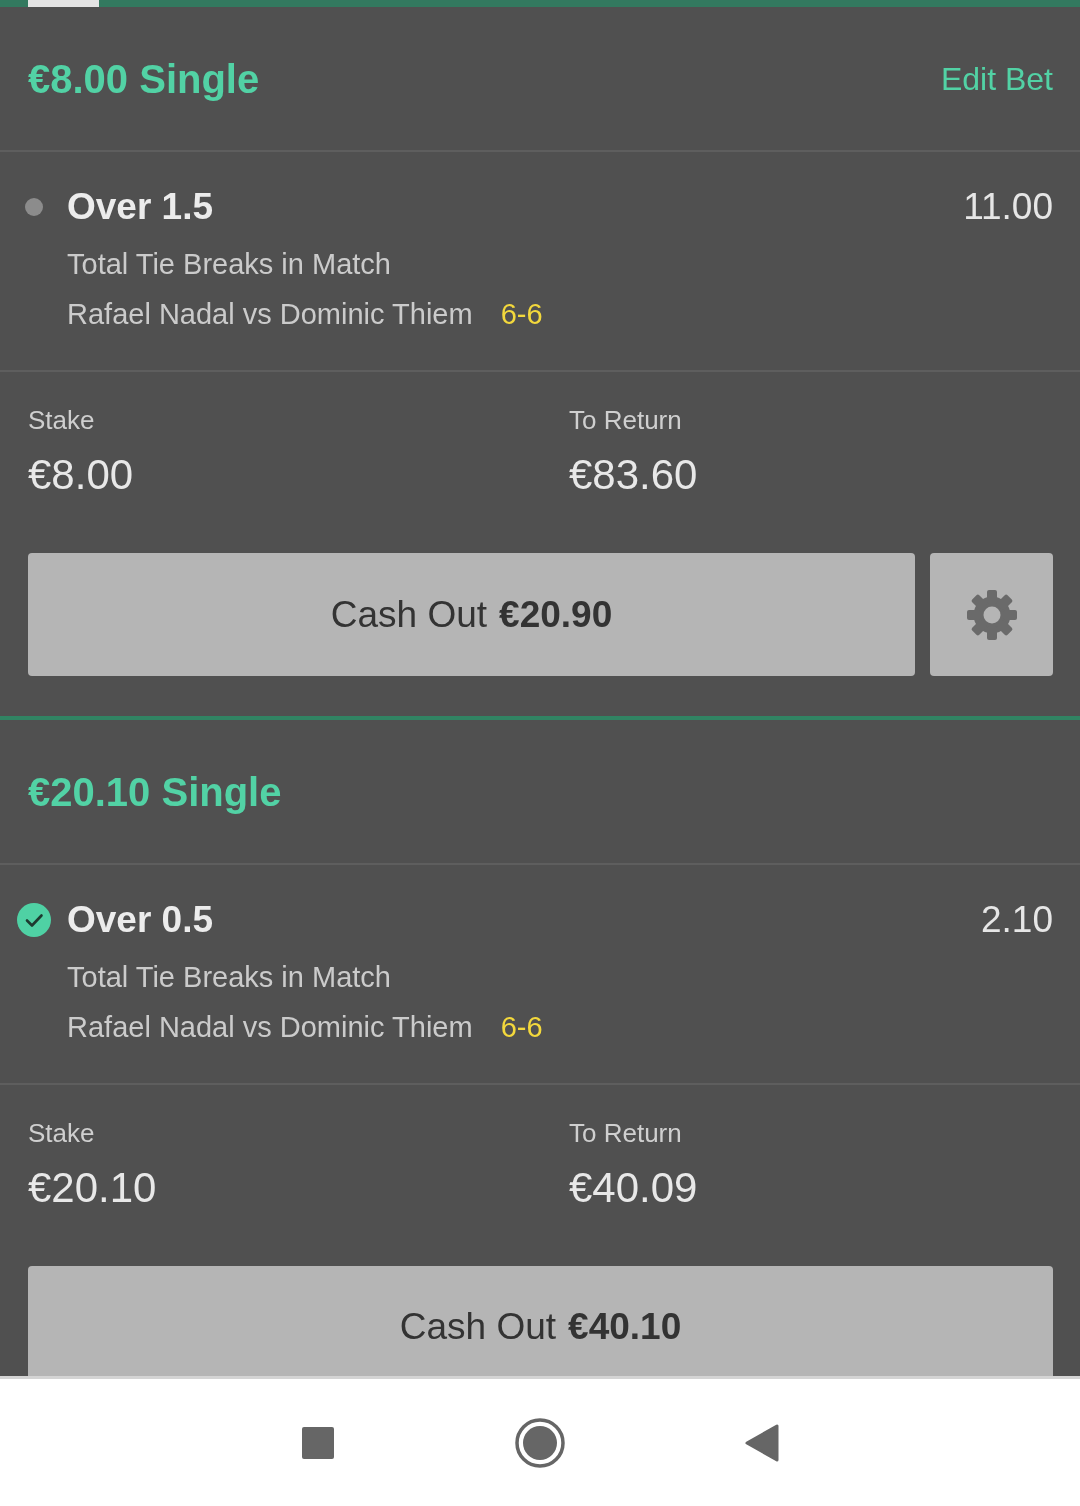 This screenshot has width=1080, height=1506. Describe the element at coordinates (762, 1442) in the screenshot. I see `back-icon` at that location.